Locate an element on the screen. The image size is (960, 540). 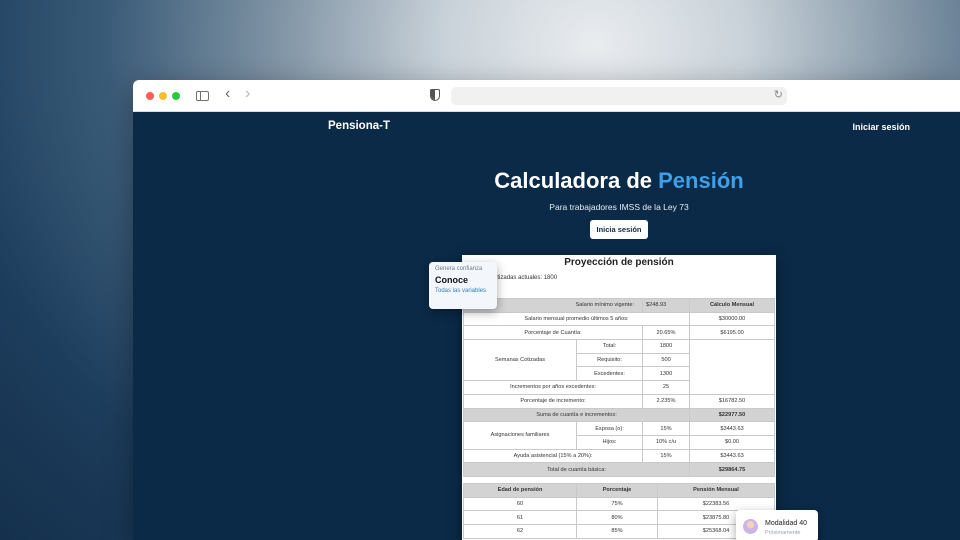
table-cell: Requisito: is located at coordinates (609, 360).